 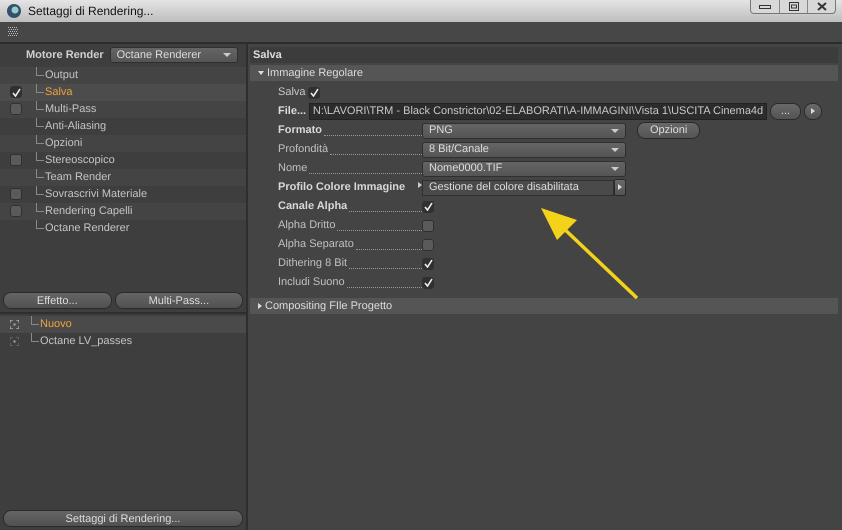 What do you see at coordinates (293, 168) in the screenshot?
I see `field-label: Nome` at bounding box center [293, 168].